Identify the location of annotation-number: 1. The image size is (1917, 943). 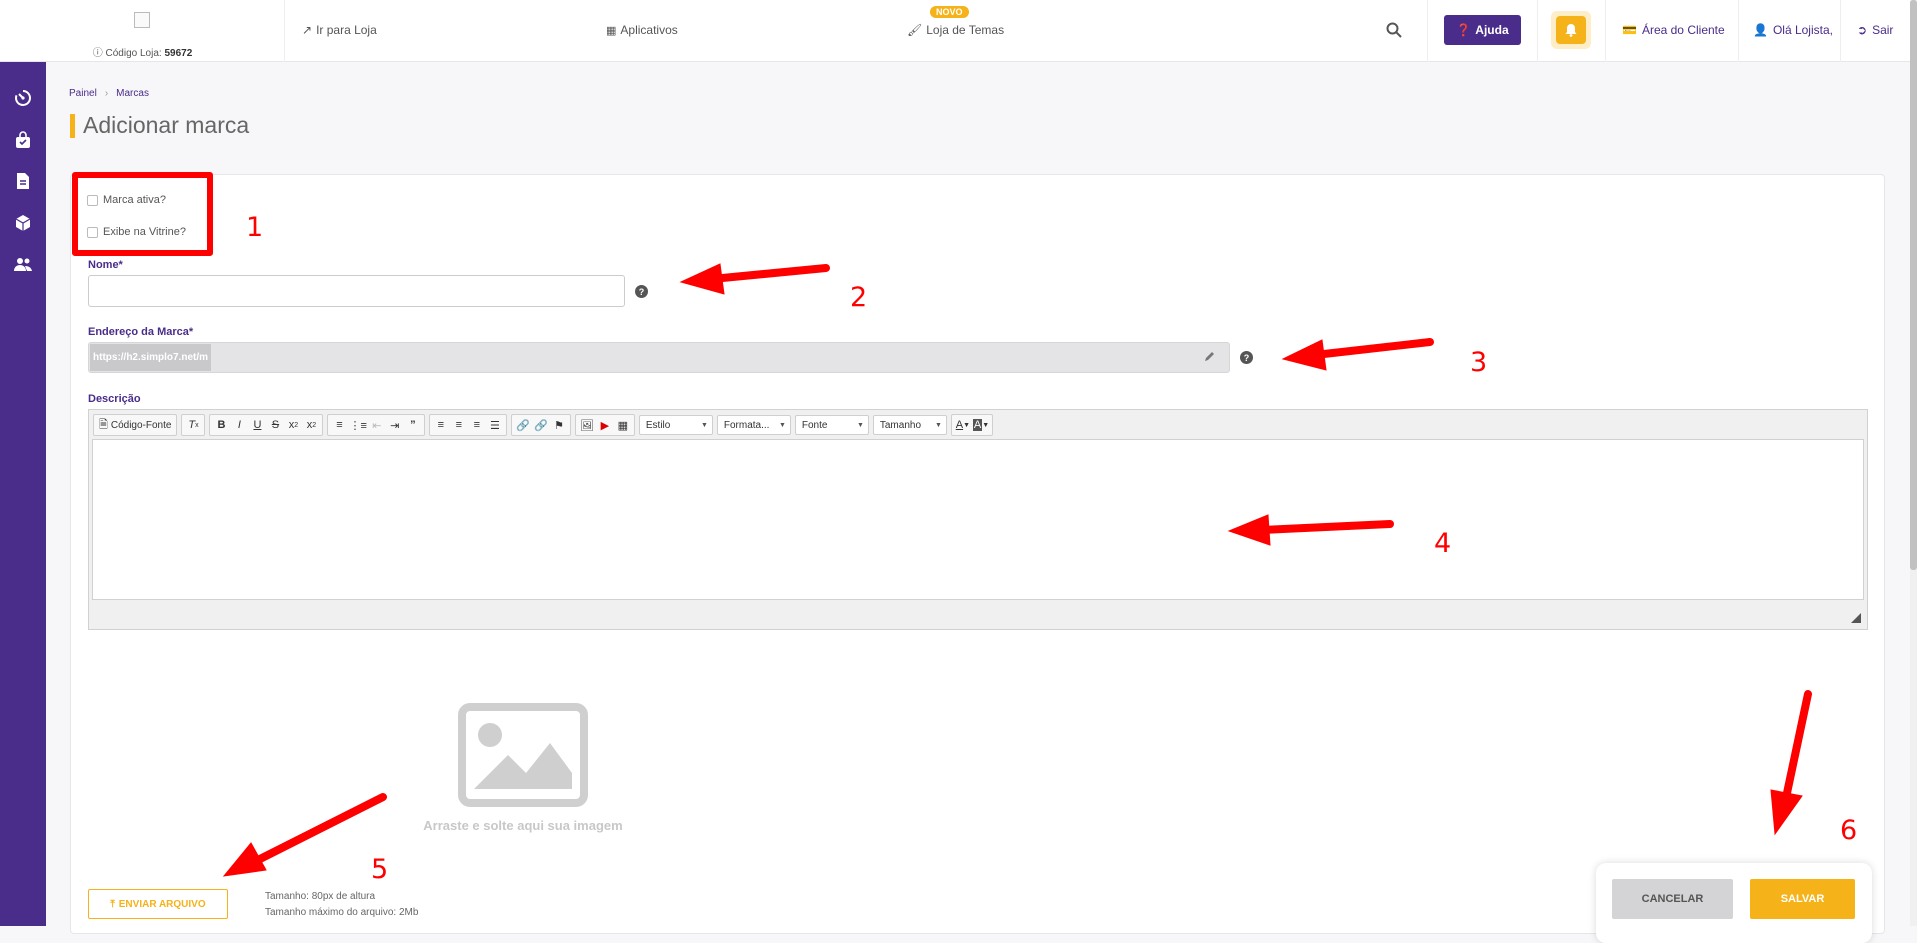
(255, 227).